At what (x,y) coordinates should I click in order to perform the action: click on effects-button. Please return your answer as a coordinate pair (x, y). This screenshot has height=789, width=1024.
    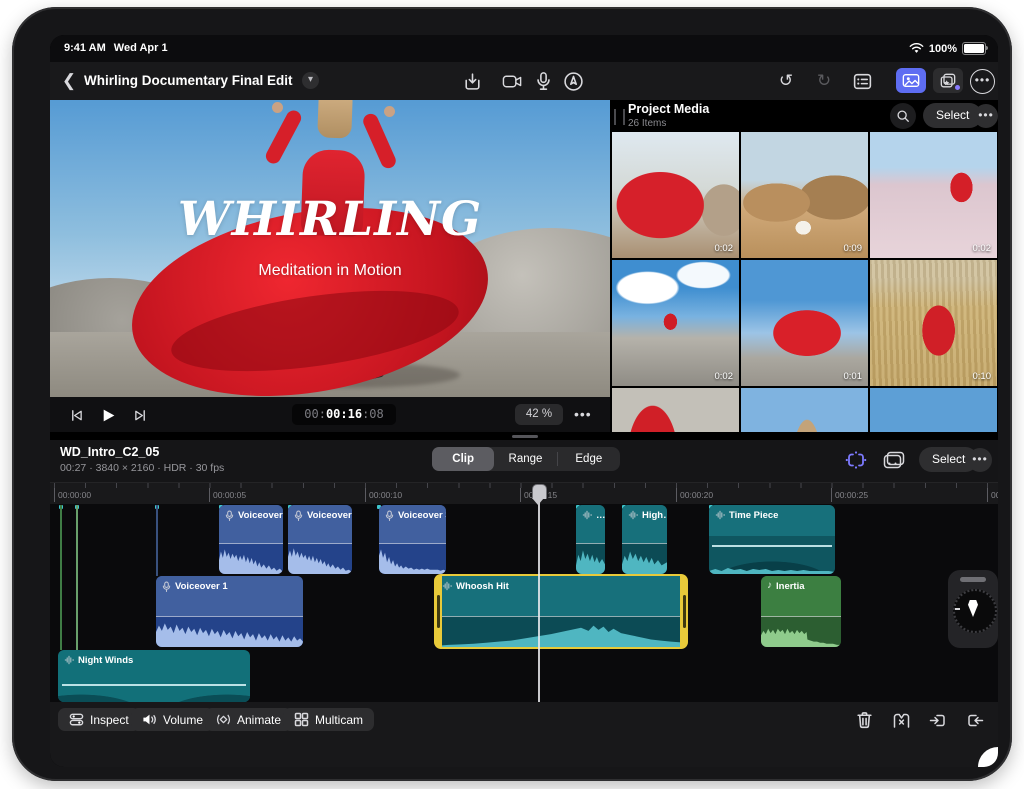
    Looking at the image, I should click on (948, 80).